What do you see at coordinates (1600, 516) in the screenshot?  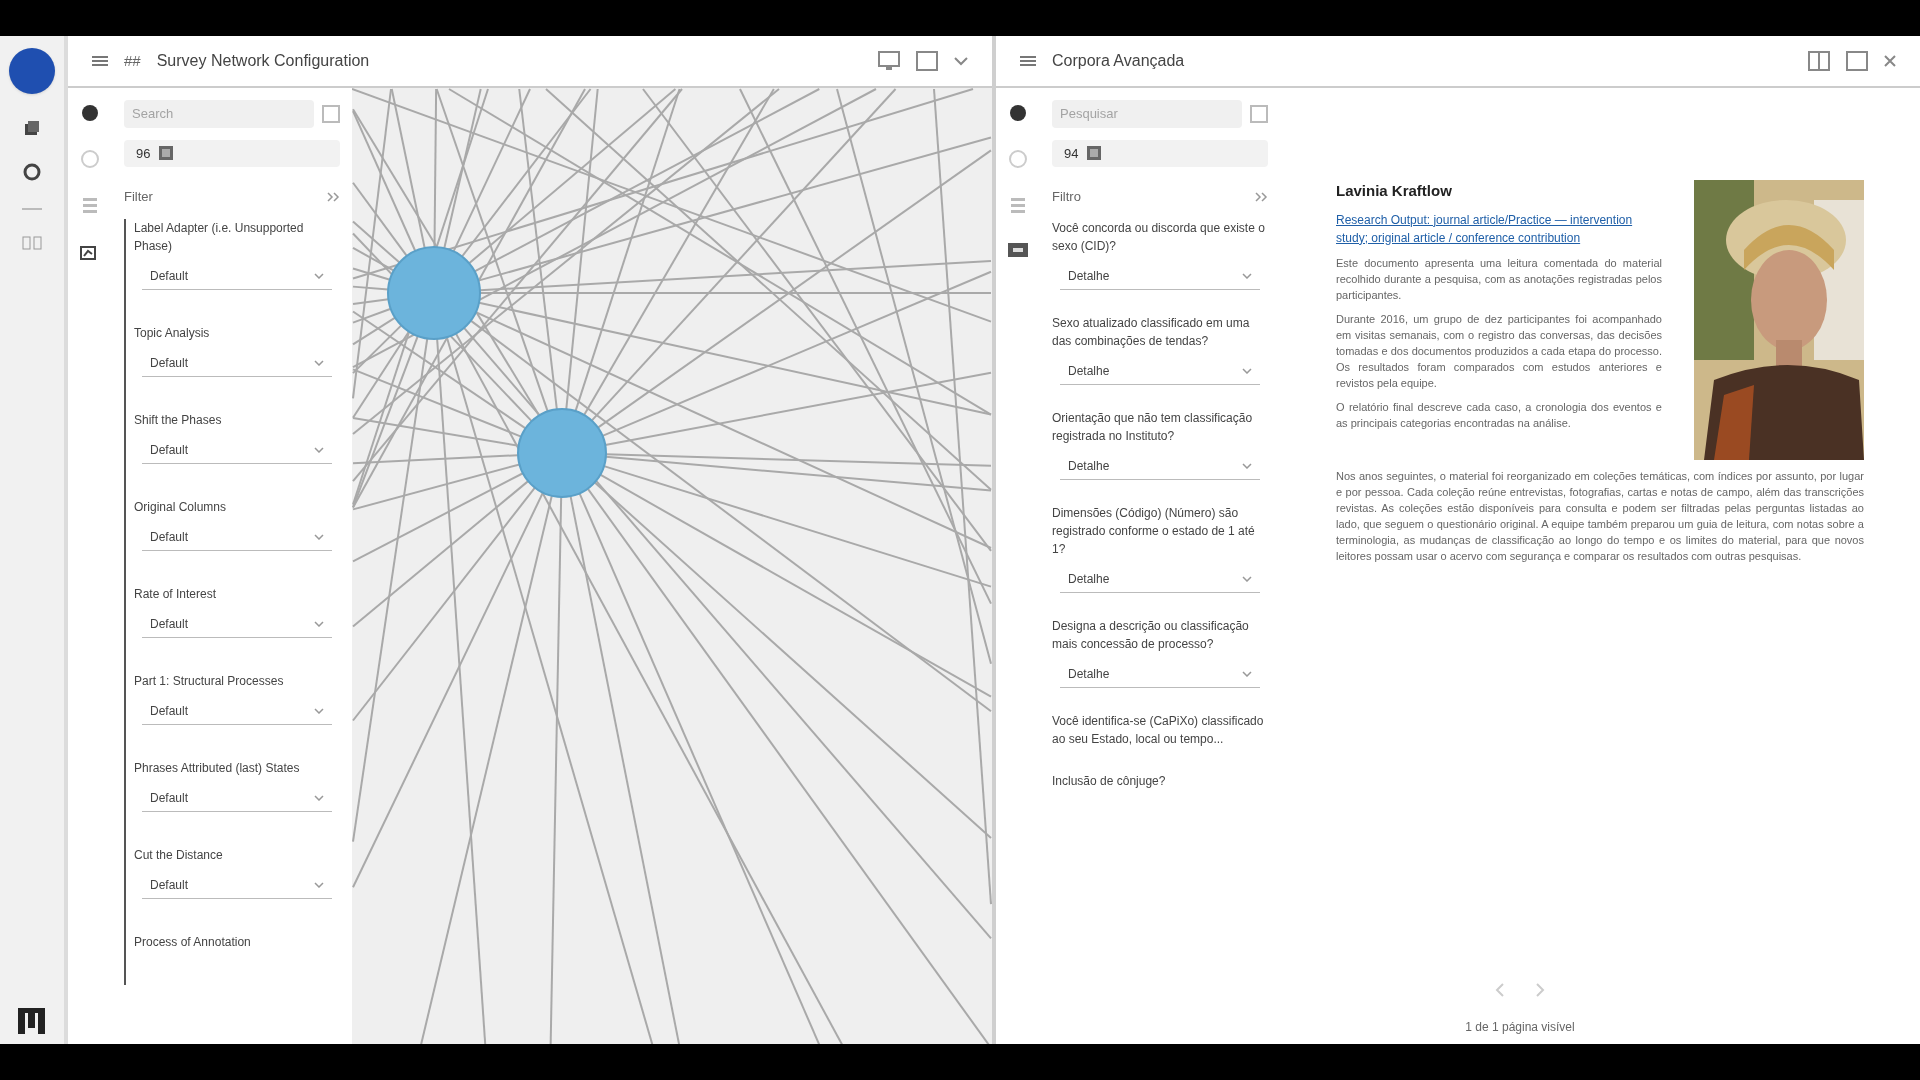 I see `article-paragraph: Nos anos seguintes, o material foi reorganizado em coleções temáticas, com índices por assunto, por lugar e por pessoa. Cada coleção reúne entrevistas, fotografias, cartas e notas de campo, além das transcrições revistas. As coleções estão disponíveis para consulta e podem ser filtradas pelas perguntas listadas ao lado, que seguem o questionário original. A equipe também preparou um guia de leitura, com notas sobre a terminologia, as mudanças de classificação ao longo do tempo e os limites do material, para que novos leitores possam usar o acervo com segurança e comparar os resultados com outras pesquisas.` at bounding box center [1600, 516].